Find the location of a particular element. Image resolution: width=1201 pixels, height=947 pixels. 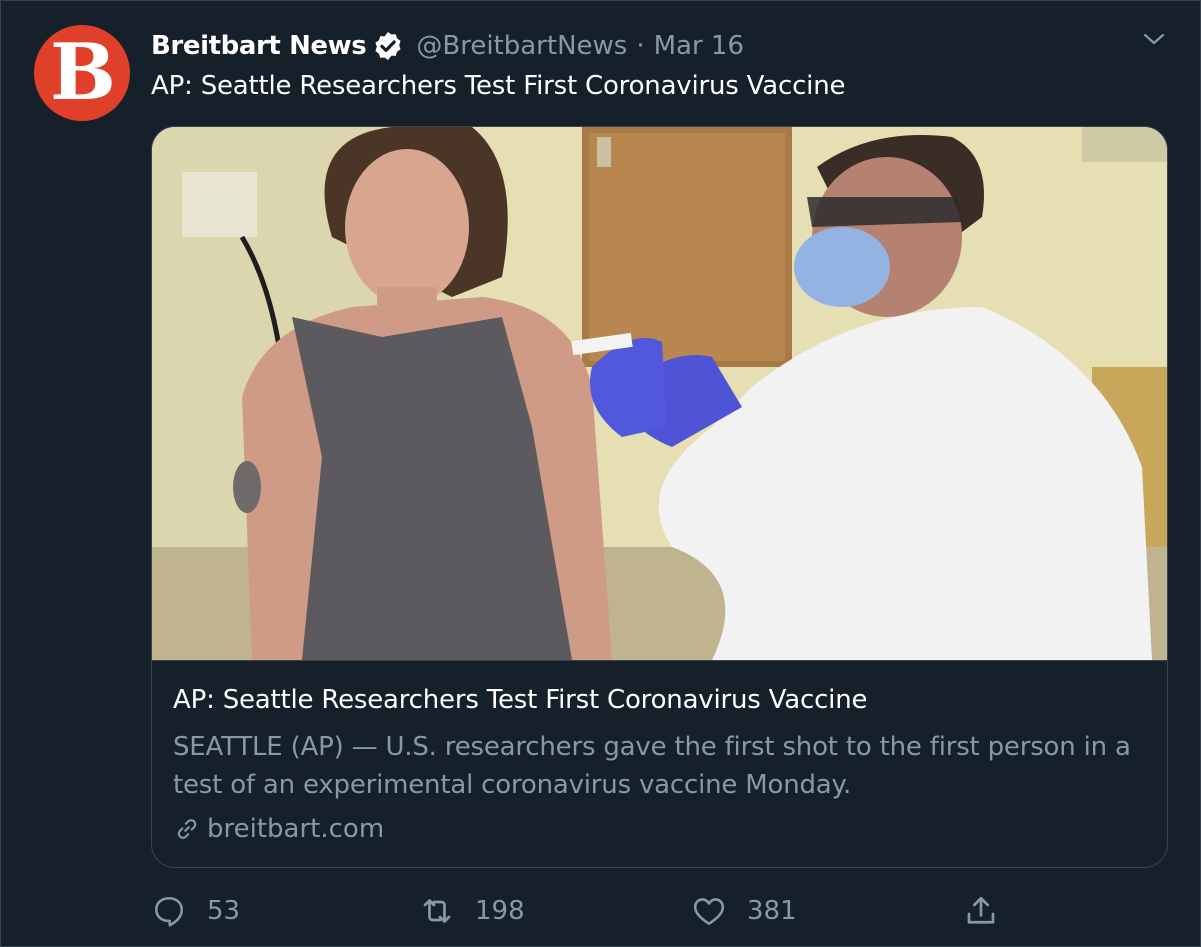

avatar: B is located at coordinates (82, 73).